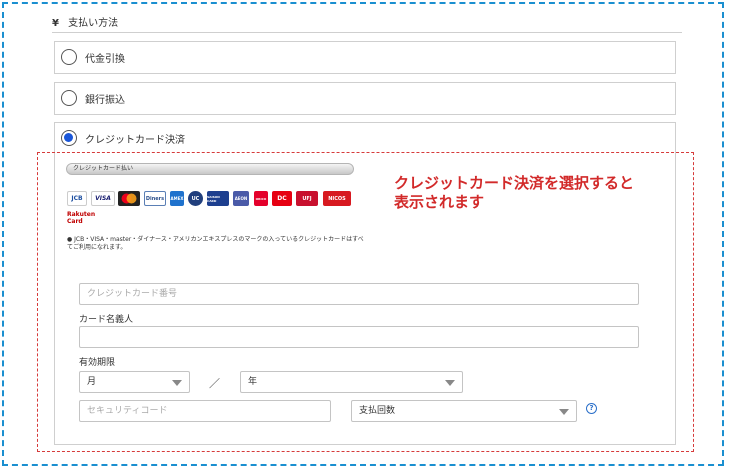 This screenshot has width=730, height=470. I want to click on installments-value: 支払回数, so click(377, 411).